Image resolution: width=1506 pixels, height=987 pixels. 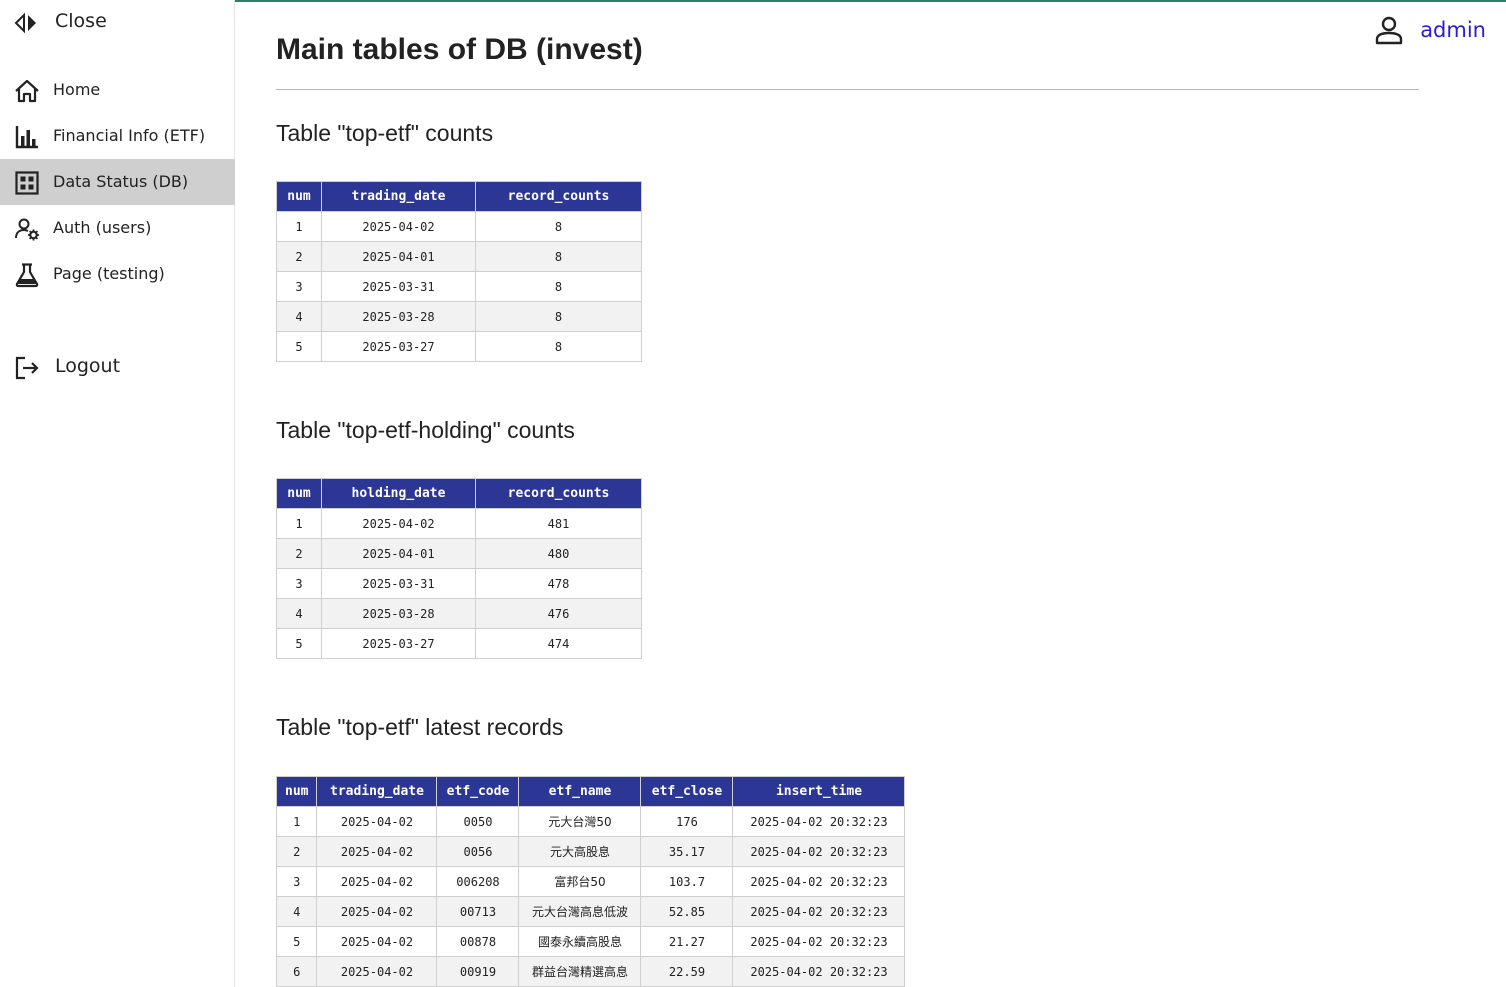 I want to click on sidebar-item-financial-info: Financial Info (ETF), so click(x=117, y=136).